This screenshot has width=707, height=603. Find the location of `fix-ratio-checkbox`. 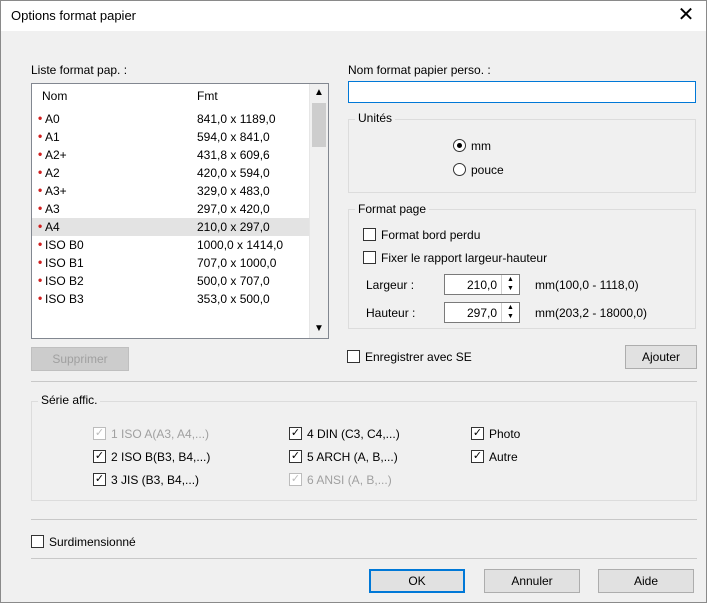

fix-ratio-checkbox is located at coordinates (369, 257).